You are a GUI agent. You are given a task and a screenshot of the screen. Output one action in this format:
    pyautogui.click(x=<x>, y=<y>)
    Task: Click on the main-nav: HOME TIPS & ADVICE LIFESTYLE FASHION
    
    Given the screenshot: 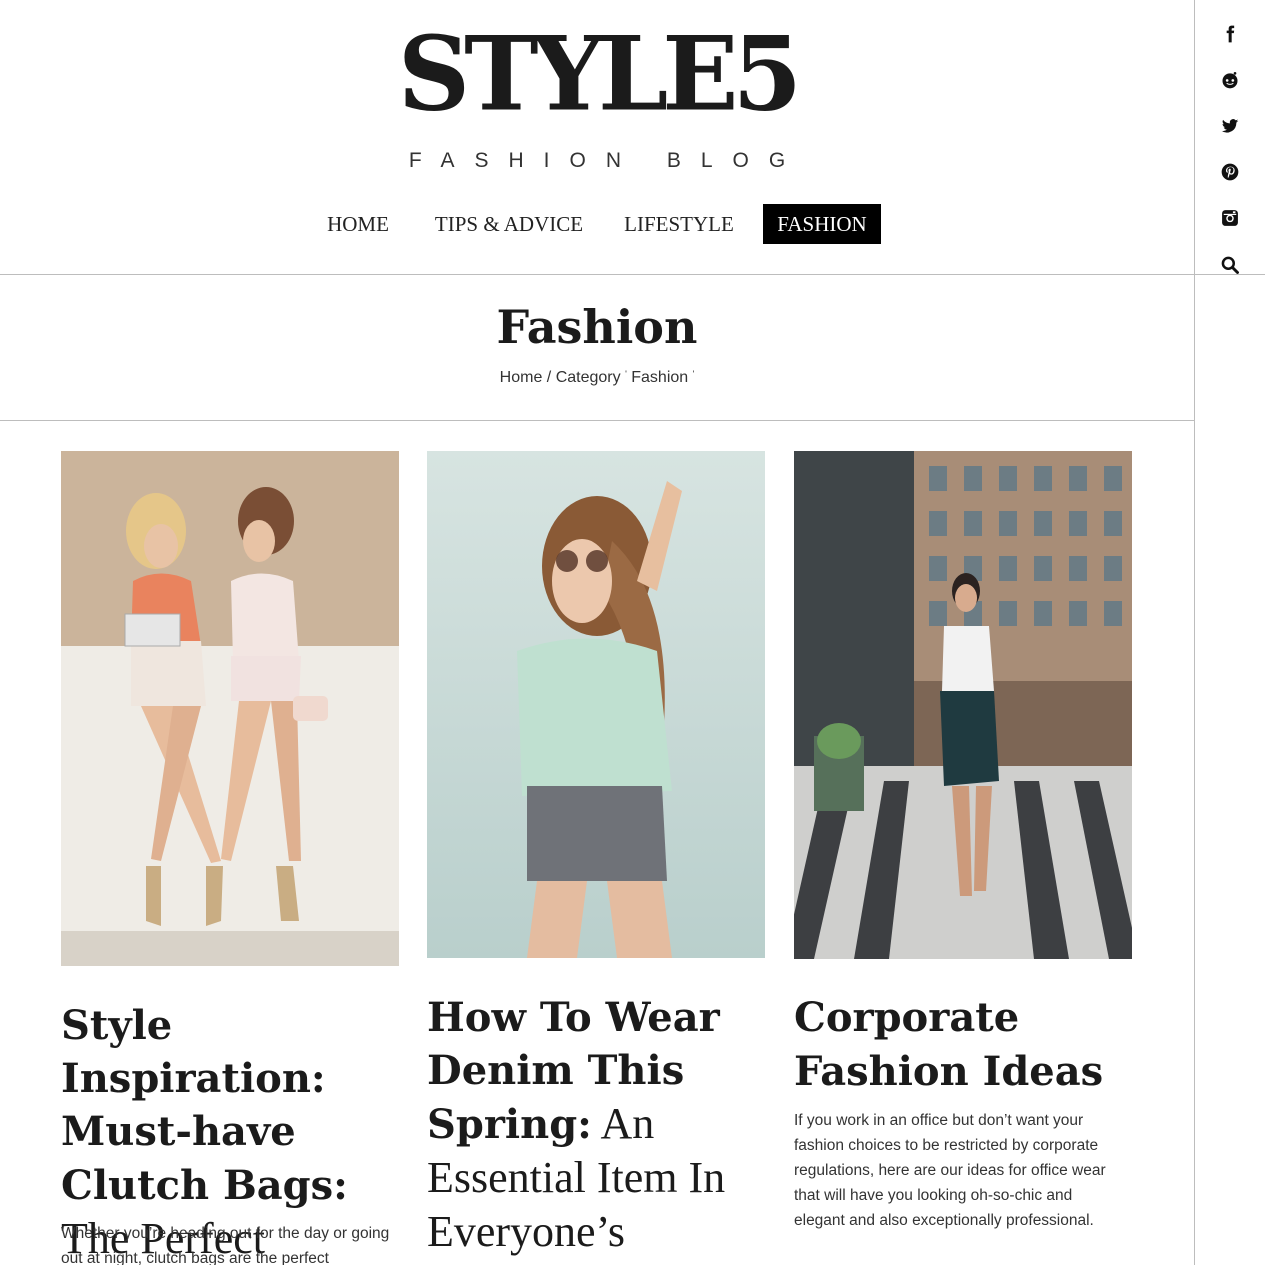 What is the action you would take?
    pyautogui.click(x=597, y=224)
    